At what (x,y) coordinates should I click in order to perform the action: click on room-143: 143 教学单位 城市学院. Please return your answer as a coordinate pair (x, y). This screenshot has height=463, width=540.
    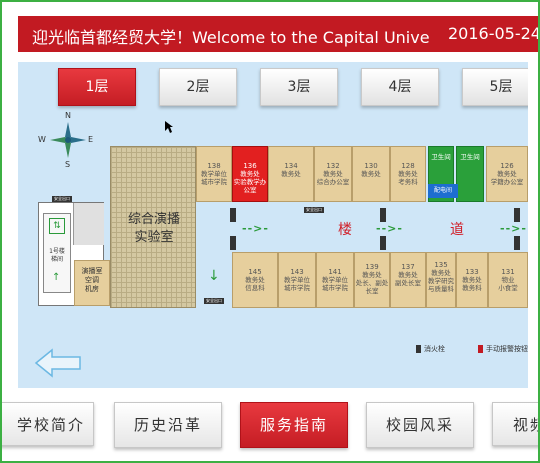
    Looking at the image, I should click on (297, 280).